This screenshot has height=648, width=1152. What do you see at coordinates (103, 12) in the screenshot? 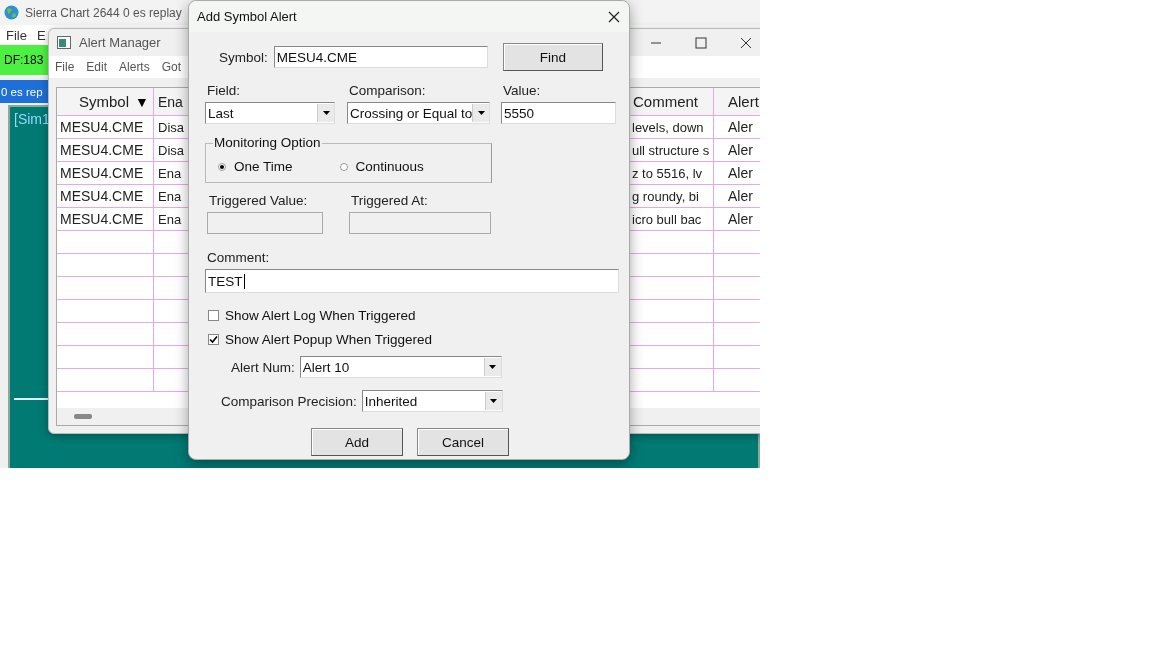
I see `window-title: Sierra Chart 2644 0 es replay` at bounding box center [103, 12].